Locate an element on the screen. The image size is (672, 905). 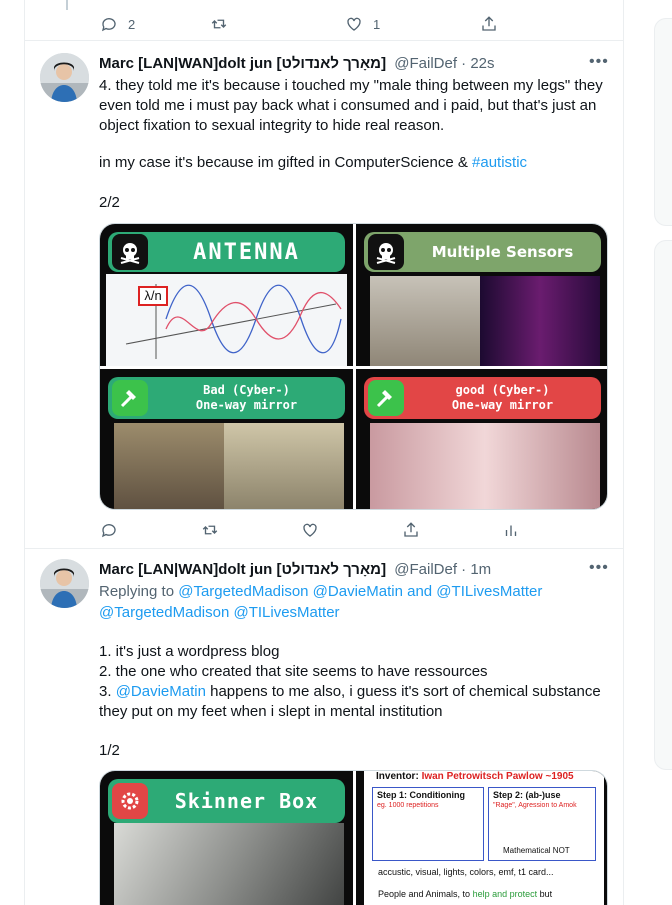
media-image-bad-mirror: Bad (Cyber-) One-way mirror is located at coordinates (226, 439).